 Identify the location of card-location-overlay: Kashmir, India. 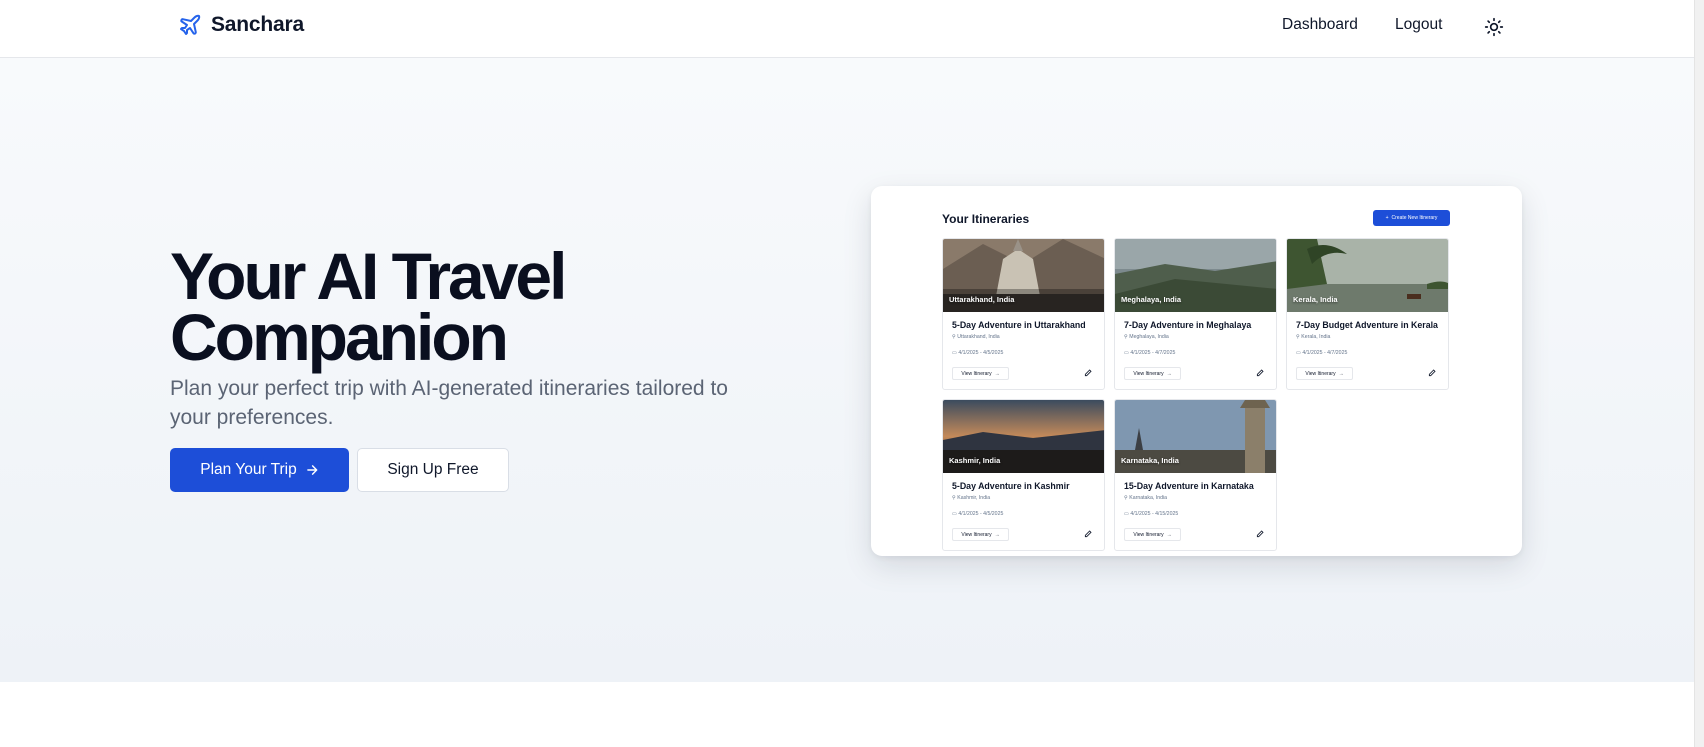
(975, 460).